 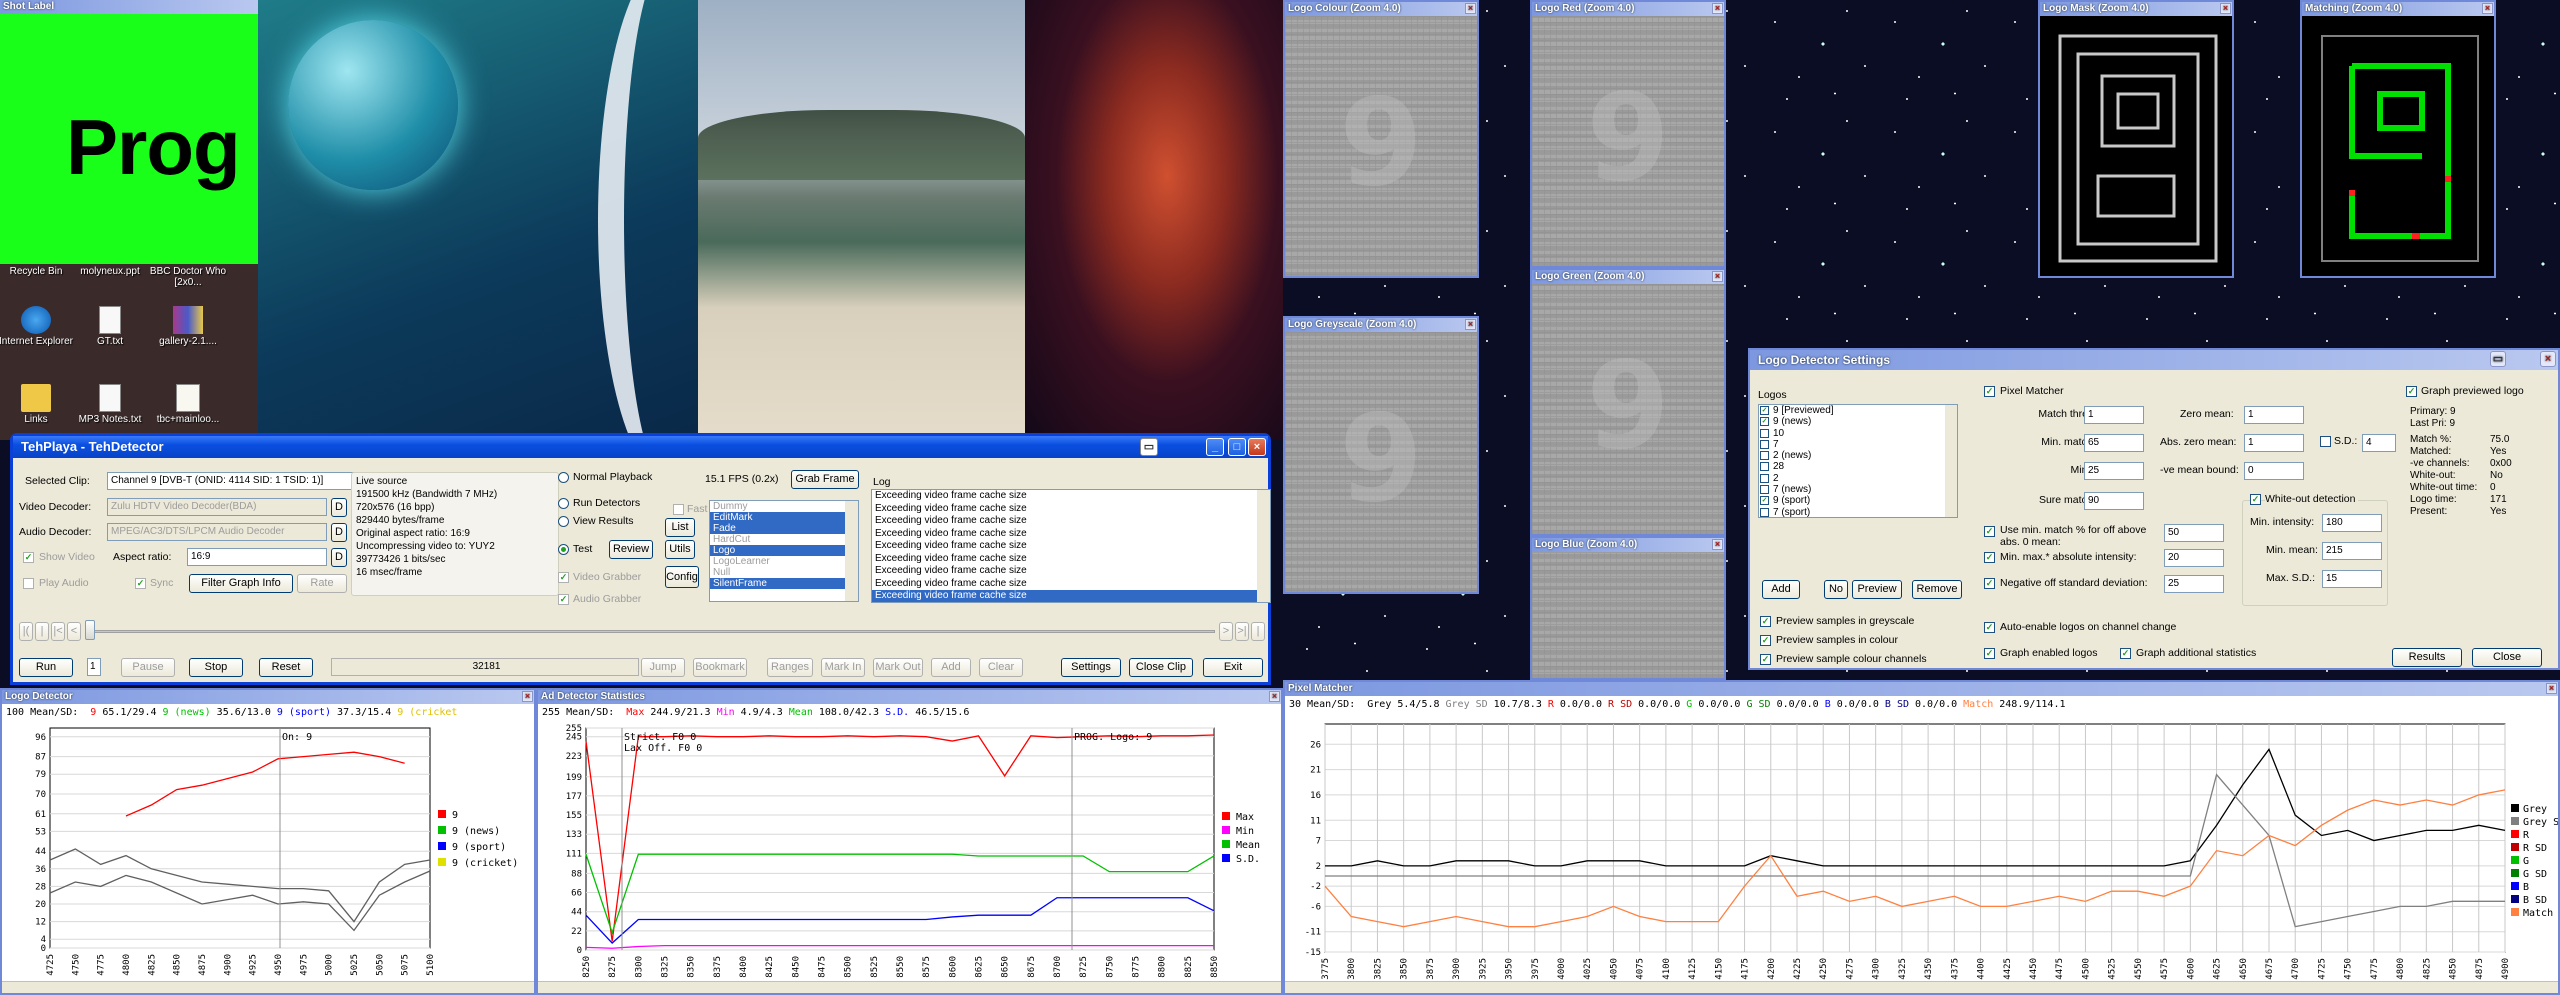 What do you see at coordinates (784, 517) in the screenshot?
I see `effects-list-item: EditMark` at bounding box center [784, 517].